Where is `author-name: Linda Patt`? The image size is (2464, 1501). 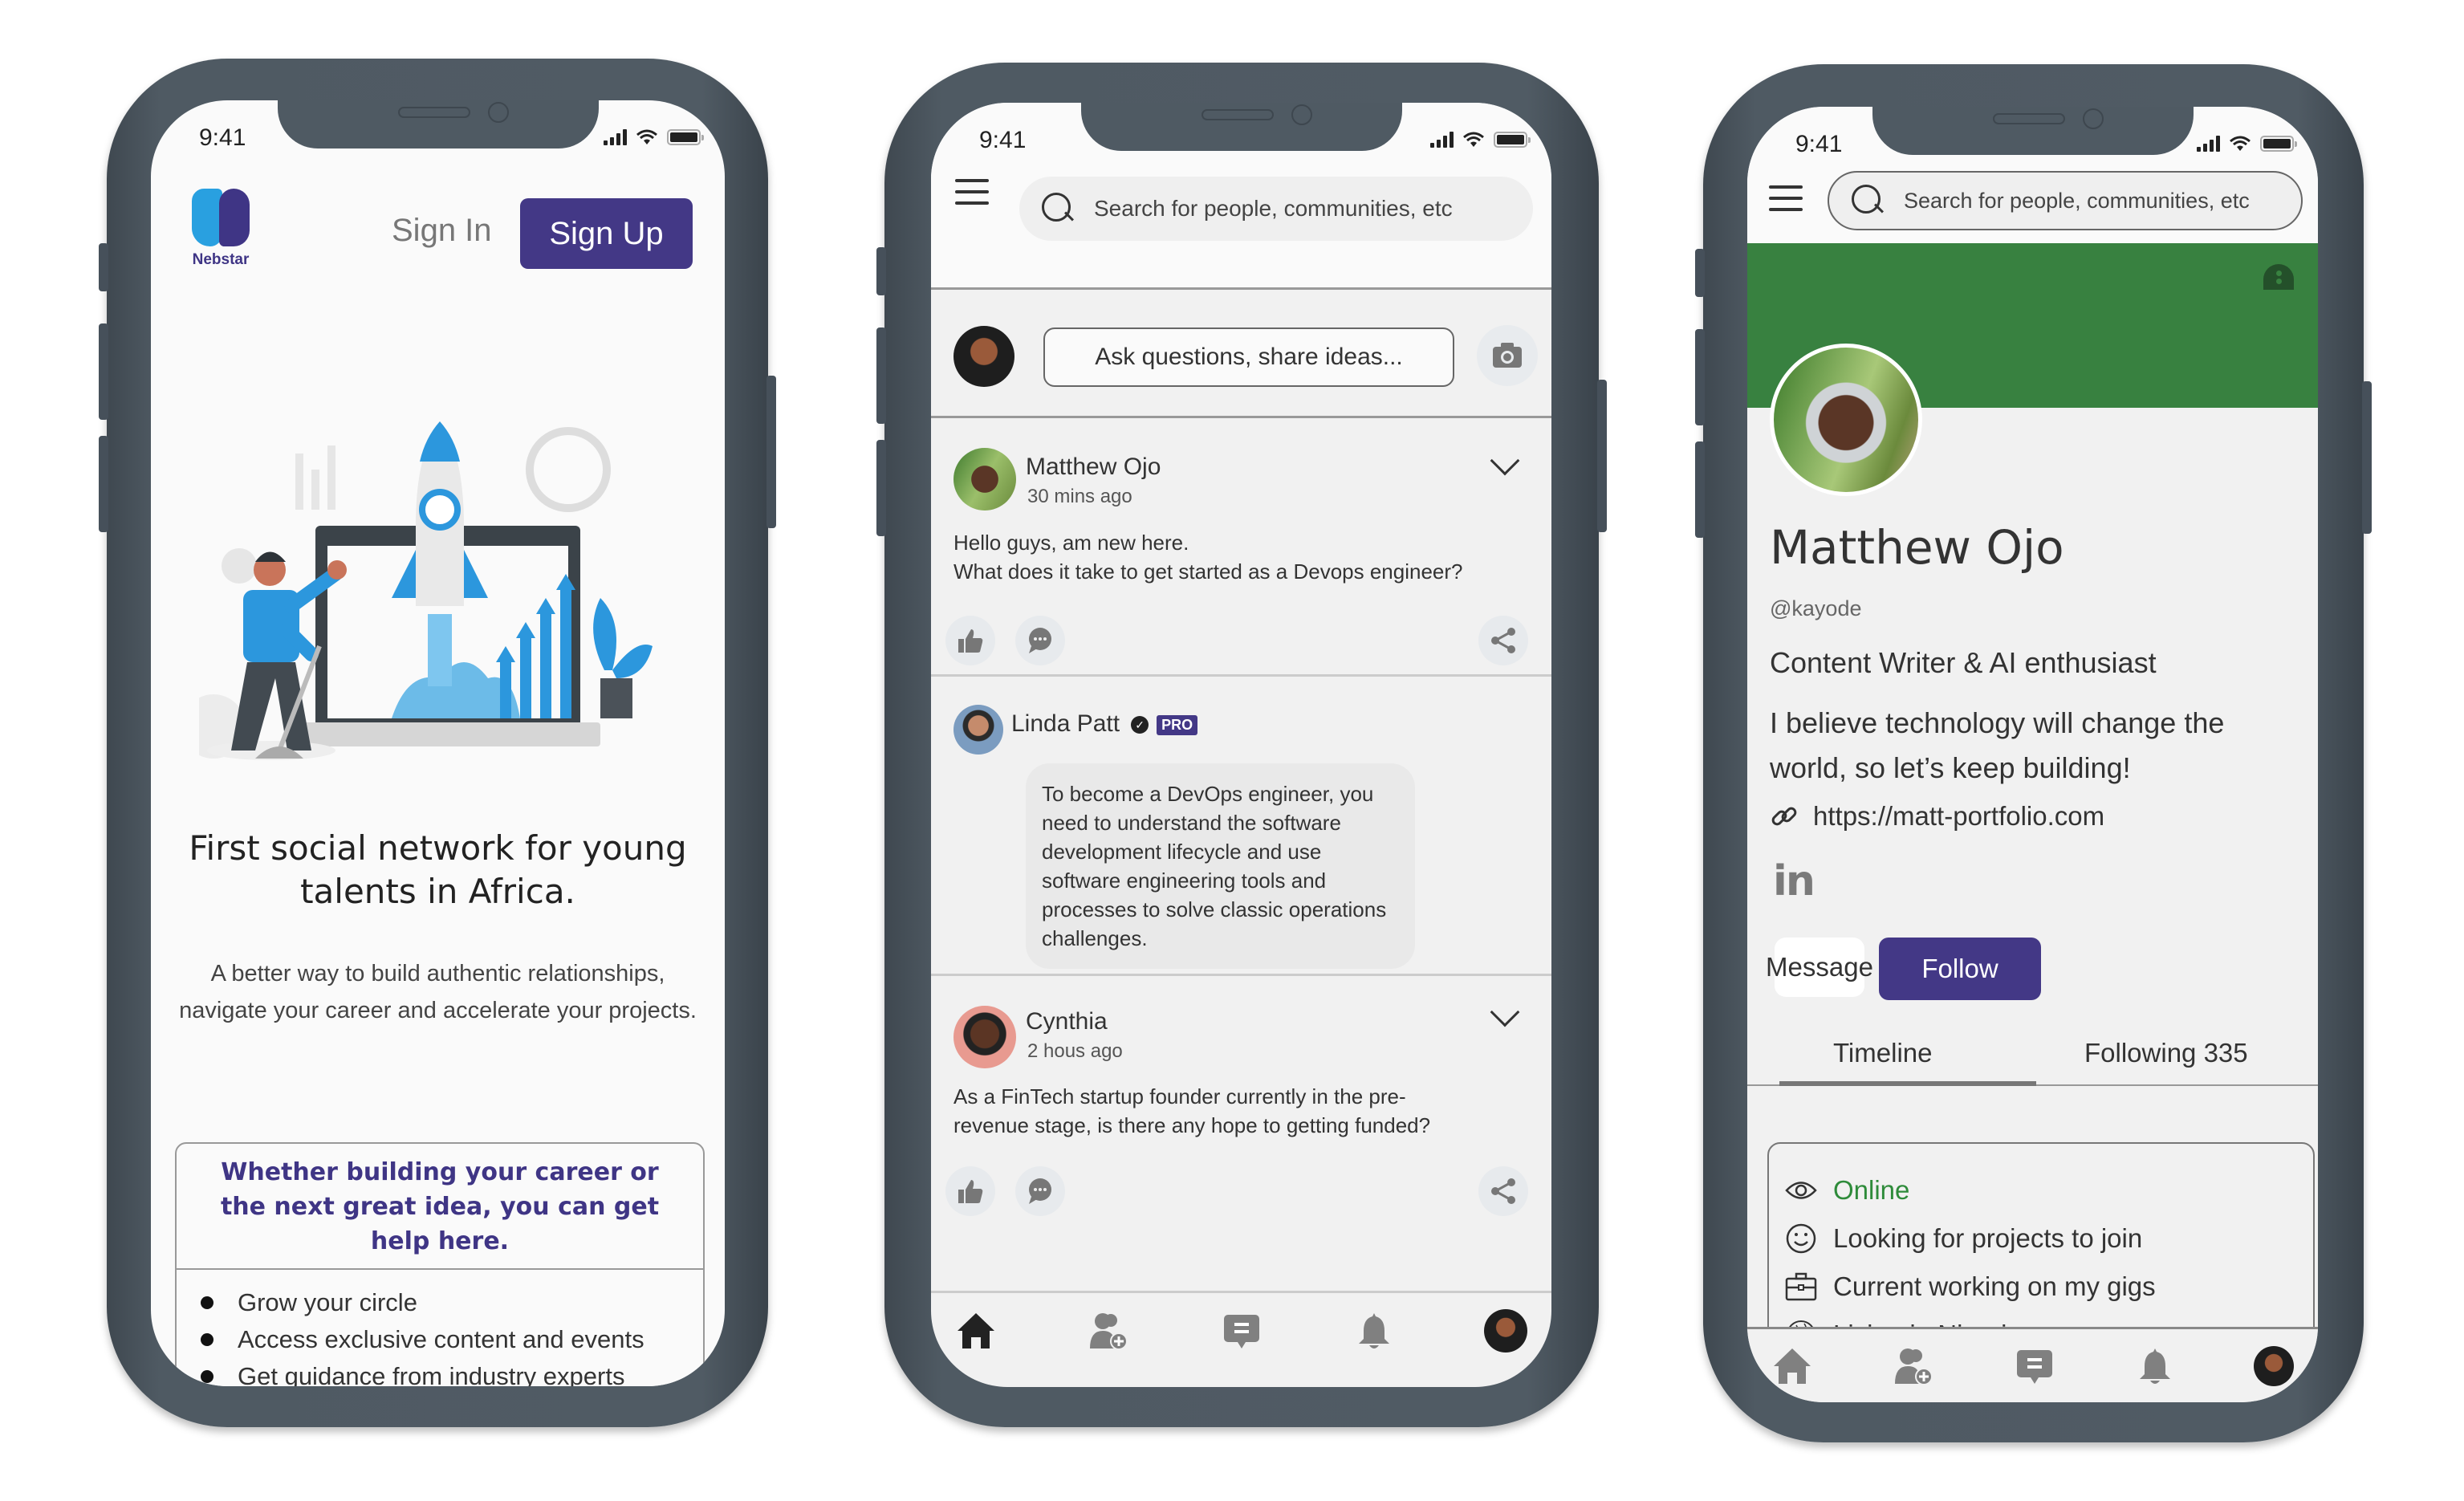
author-name: Linda Patt is located at coordinates (1065, 724).